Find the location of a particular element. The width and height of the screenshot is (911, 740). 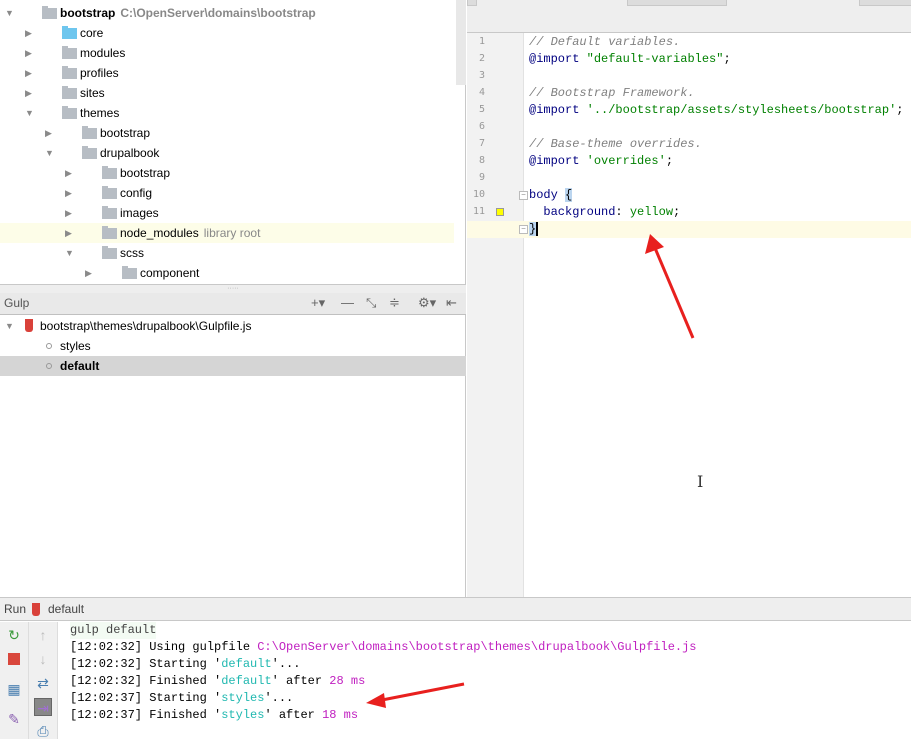

tree-item-label: config is located at coordinates (136, 193).